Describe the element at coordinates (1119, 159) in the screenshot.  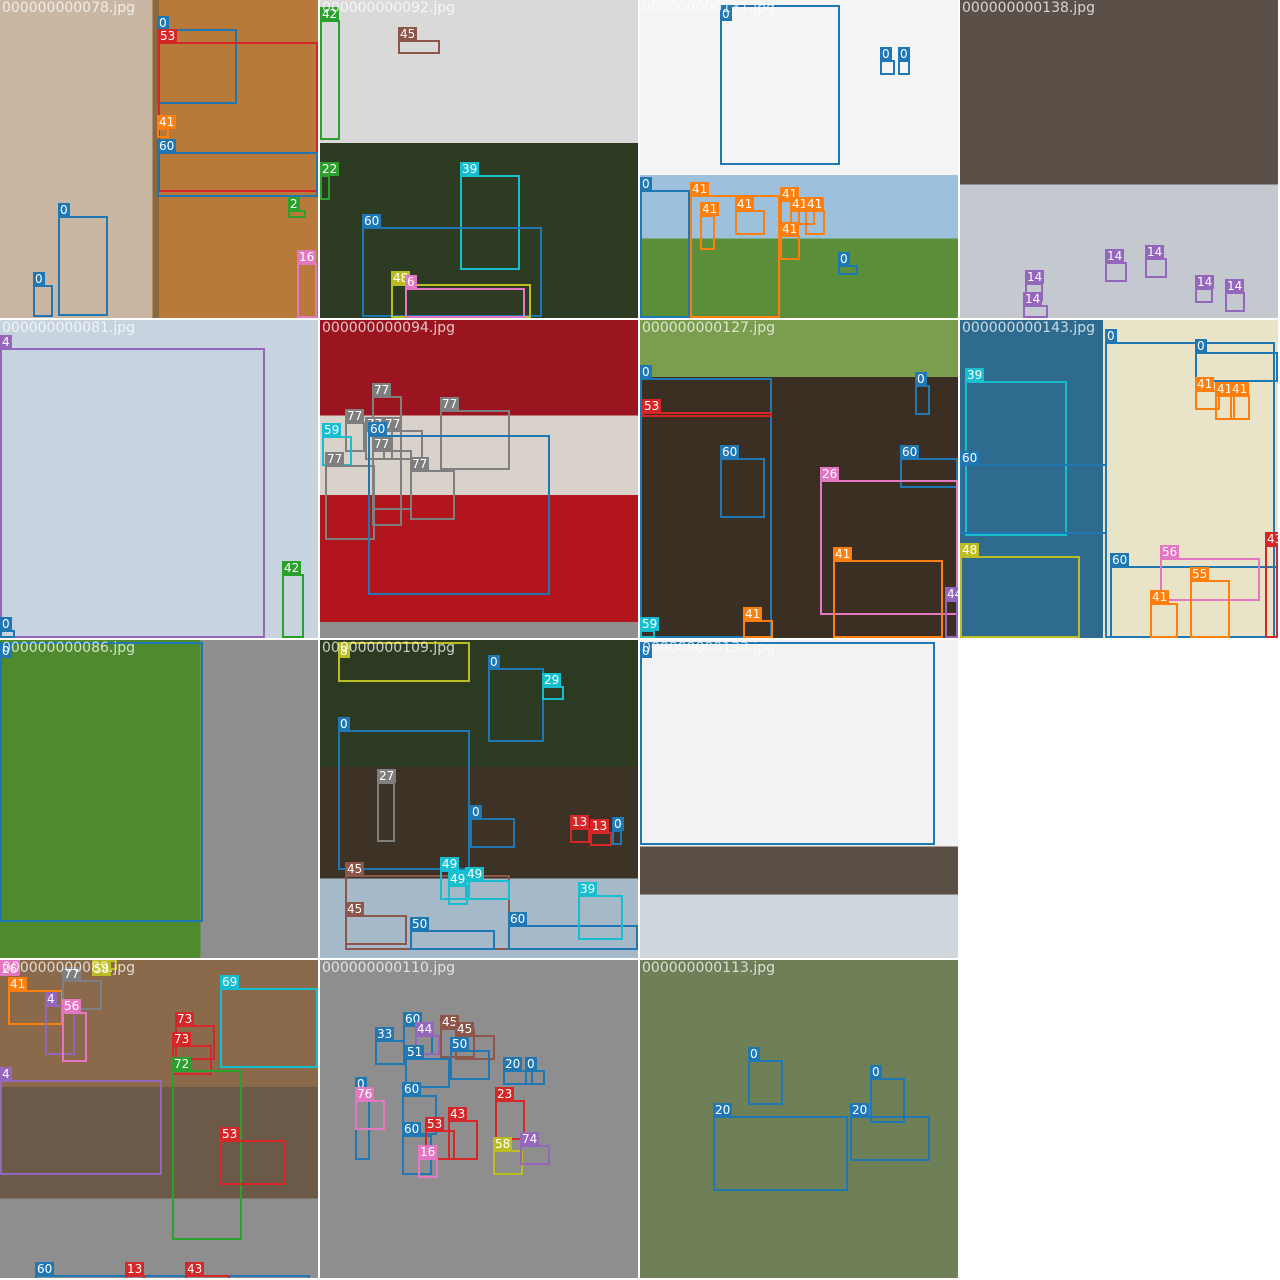
I see `mosaic-tile: 14 14 14 14 14 14 000000000138.jpg` at that location.